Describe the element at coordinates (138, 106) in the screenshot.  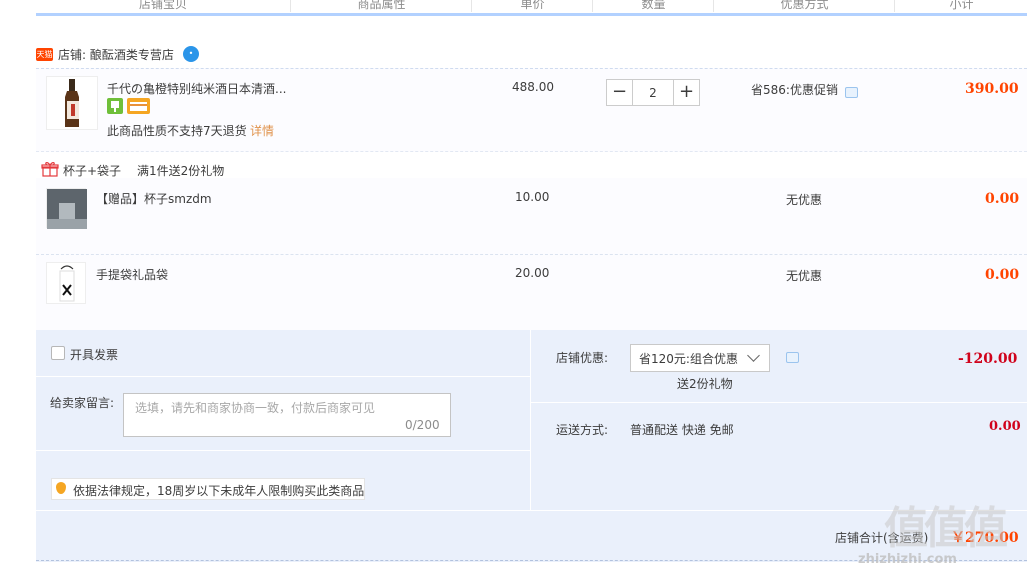
I see `card-badge-icon` at that location.